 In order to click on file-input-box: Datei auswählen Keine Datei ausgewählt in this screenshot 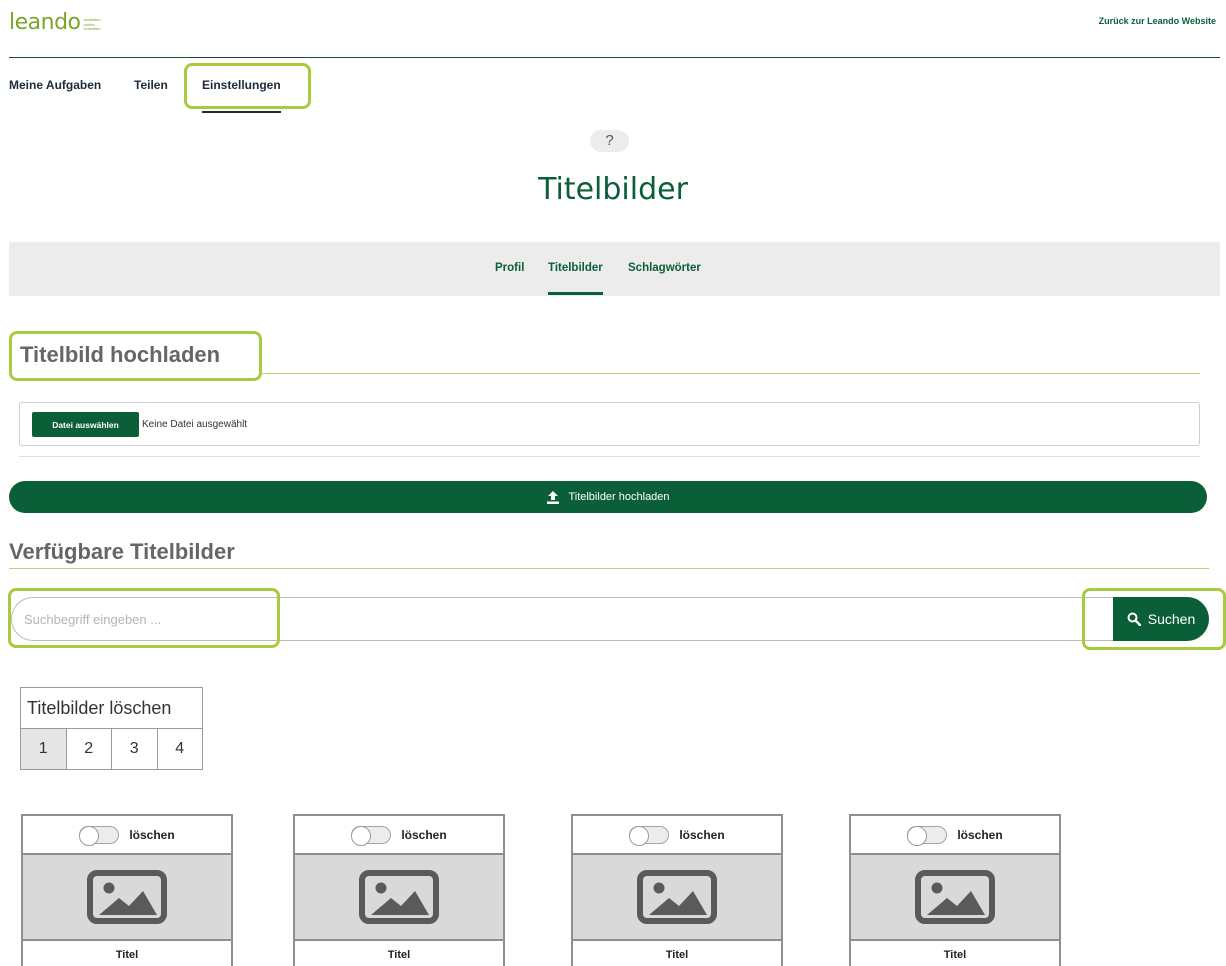, I will do `click(609, 424)`.